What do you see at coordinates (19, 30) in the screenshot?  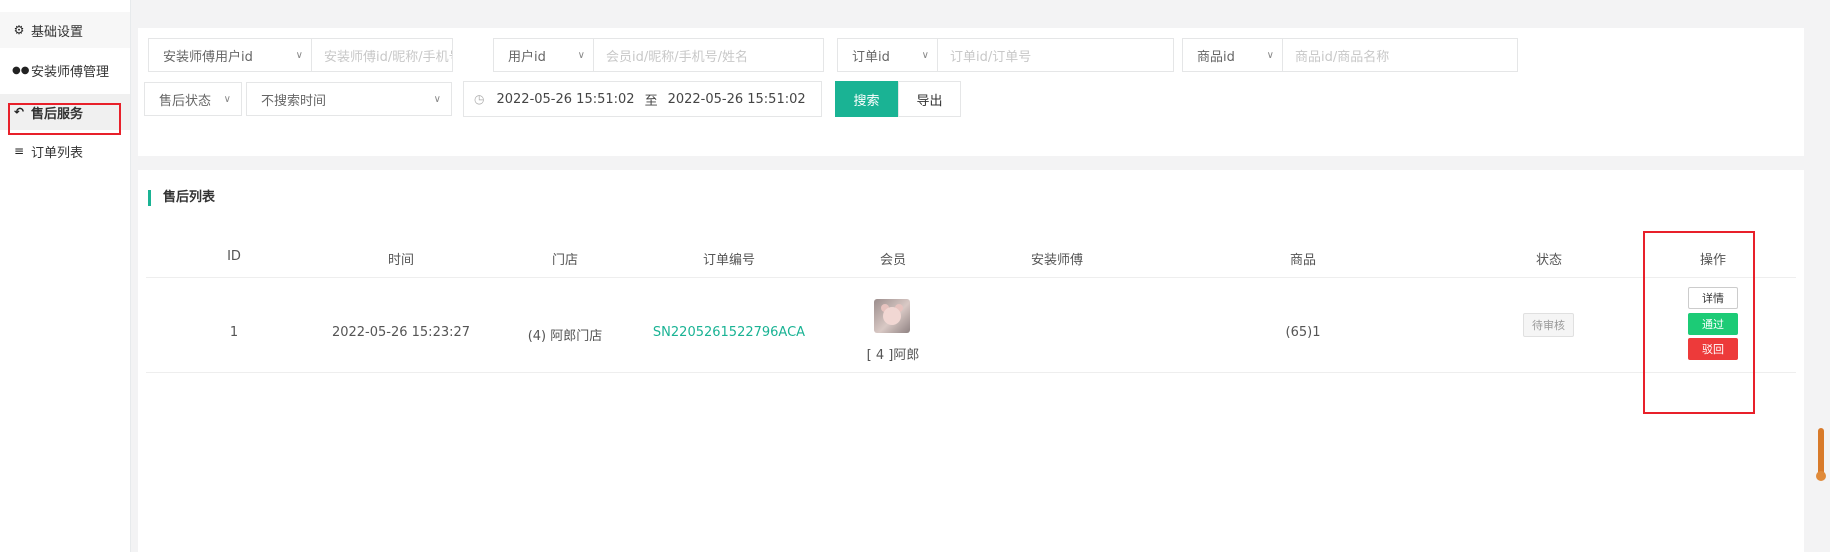 I see `gear-icon: ⚙` at bounding box center [19, 30].